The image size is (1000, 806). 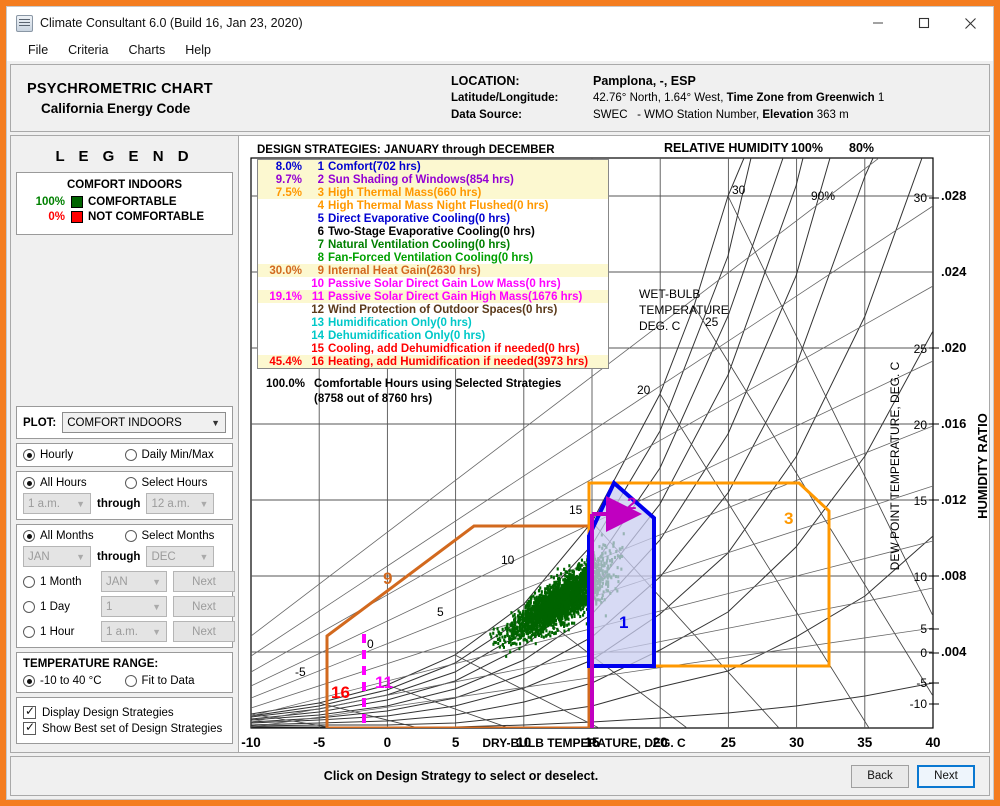 I want to click on svg-text: 20, so click(x=921, y=425).